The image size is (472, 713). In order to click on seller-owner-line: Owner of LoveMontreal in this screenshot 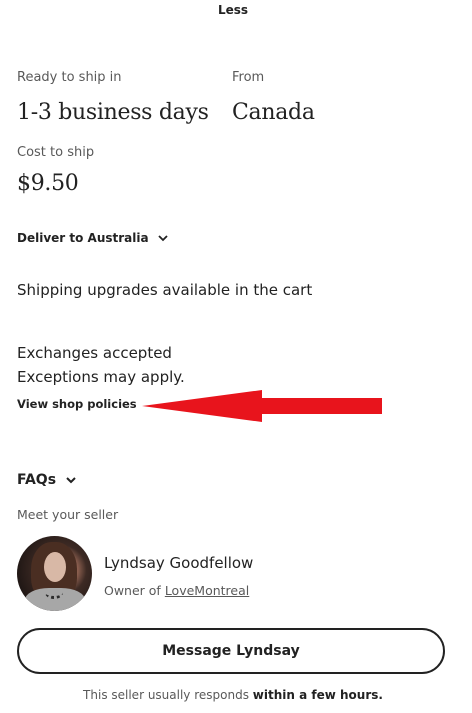, I will do `click(176, 590)`.